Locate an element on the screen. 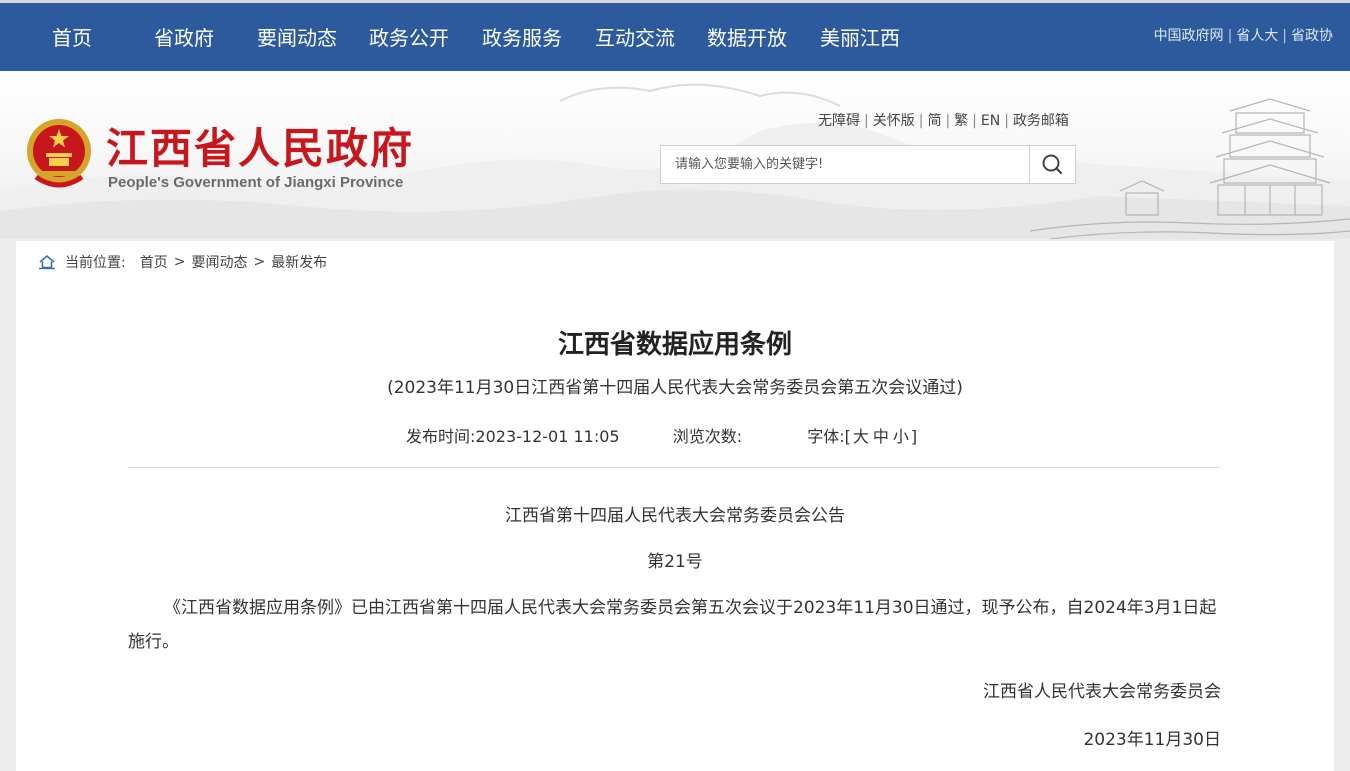 This screenshot has width=1350, height=771. breadcrumb-latest: 最新发布 is located at coordinates (299, 262).